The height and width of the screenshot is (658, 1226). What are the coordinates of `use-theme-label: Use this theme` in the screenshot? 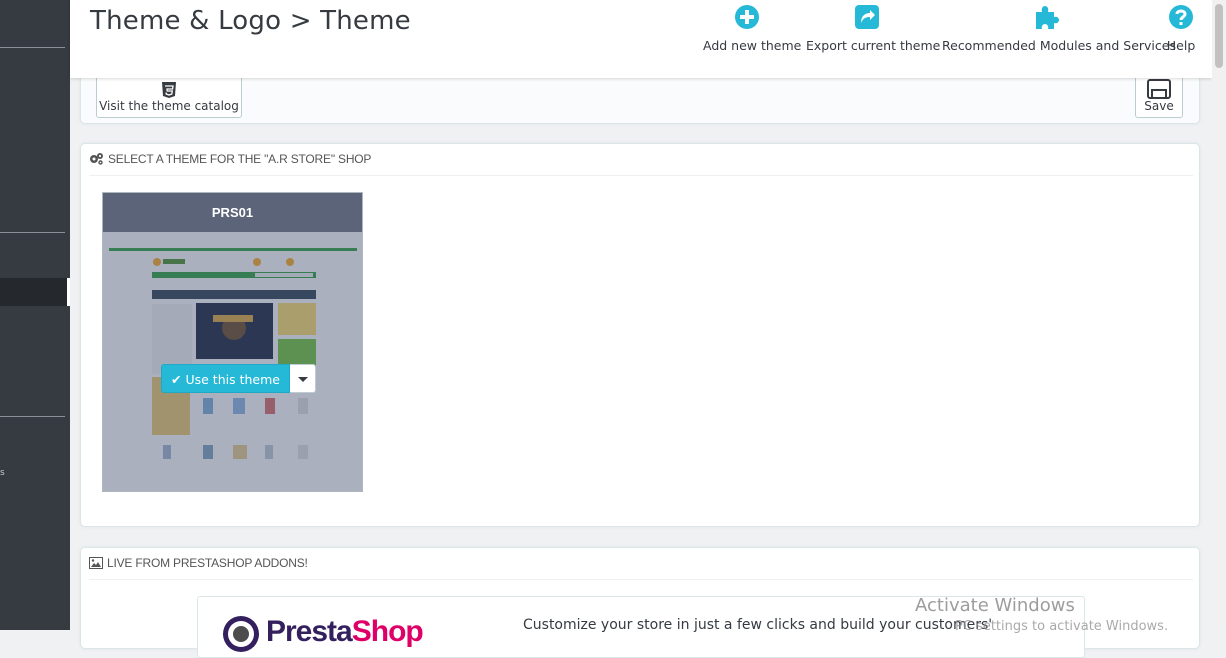 It's located at (232, 379).